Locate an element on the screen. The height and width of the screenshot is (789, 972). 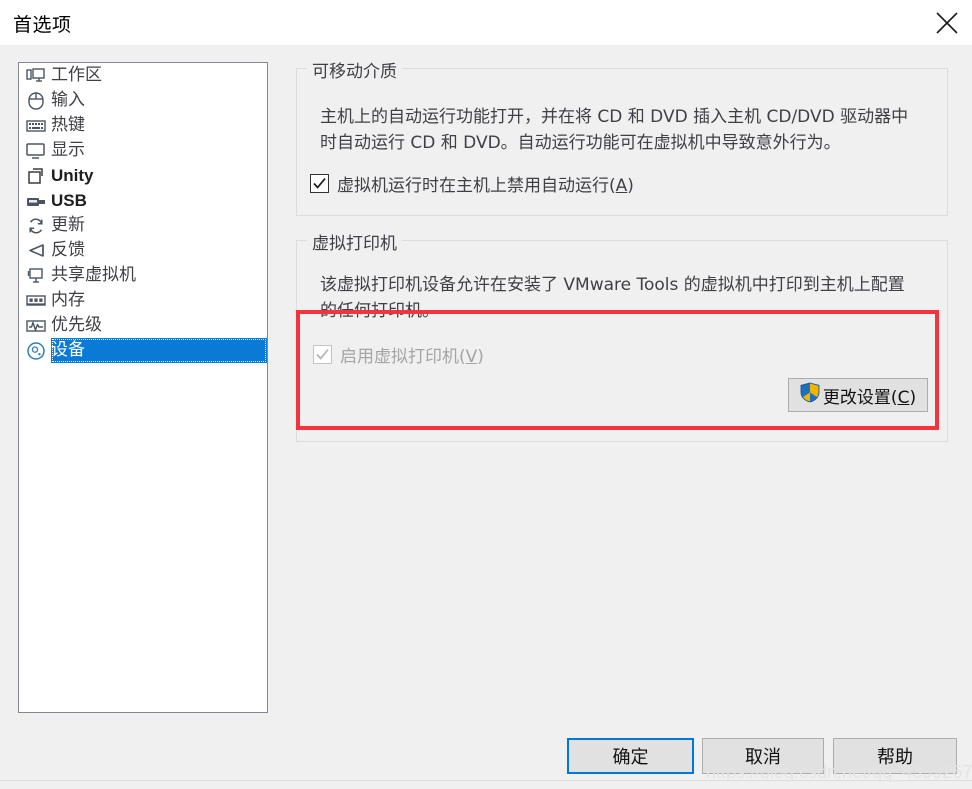
ok-button: 确定 is located at coordinates (630, 756).